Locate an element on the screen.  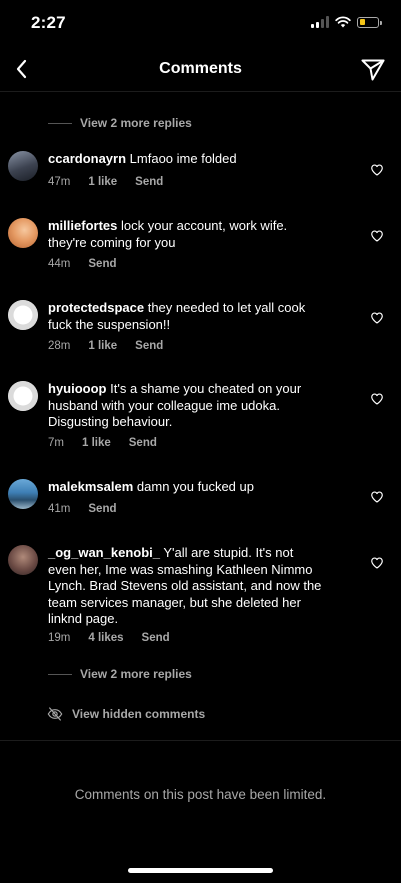
view-more-replies-top: View 2 more replies is located at coordinates (120, 123).